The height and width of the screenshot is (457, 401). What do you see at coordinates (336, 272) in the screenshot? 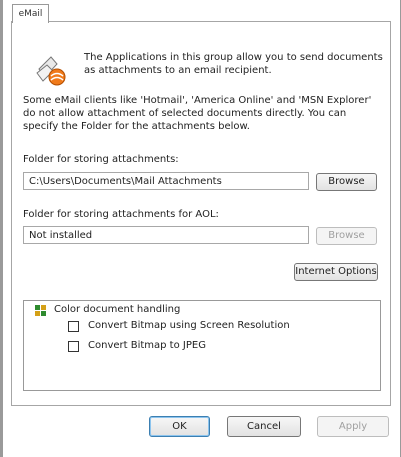
I see `internet-options-button: Internet Options` at bounding box center [336, 272].